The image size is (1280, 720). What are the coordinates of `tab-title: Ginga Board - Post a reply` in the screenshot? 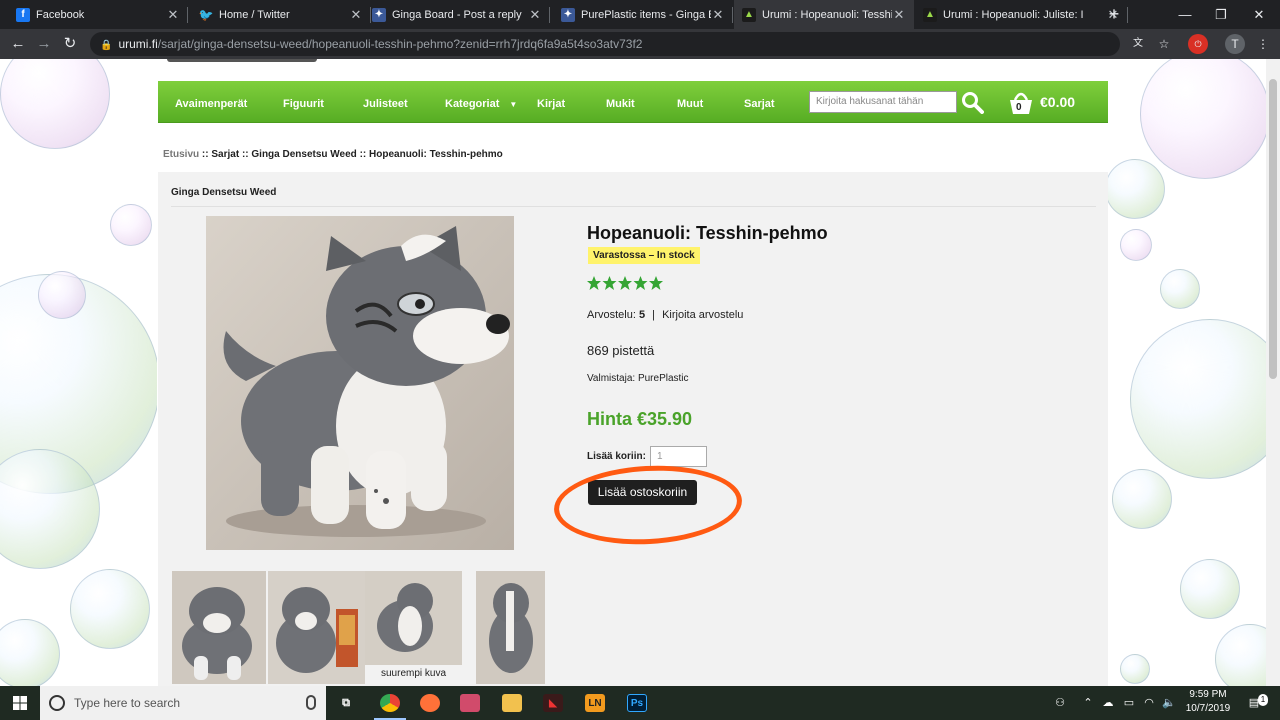 It's located at (457, 14).